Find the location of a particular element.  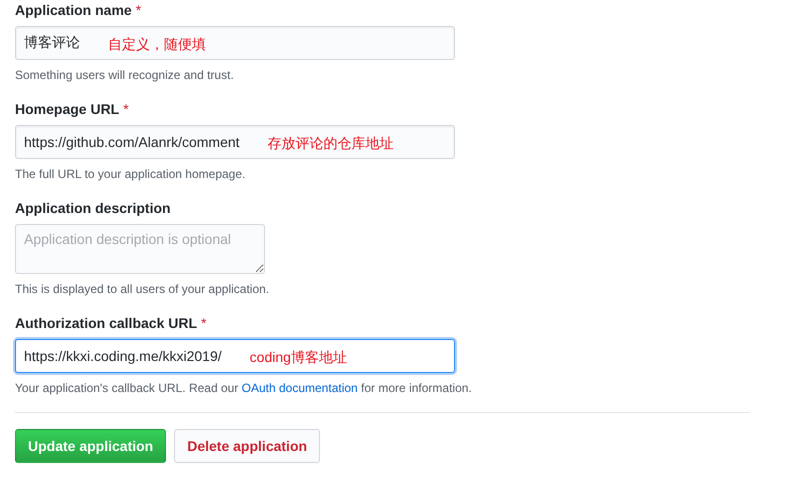

annotation-text: 自定义，随便填 is located at coordinates (157, 45).